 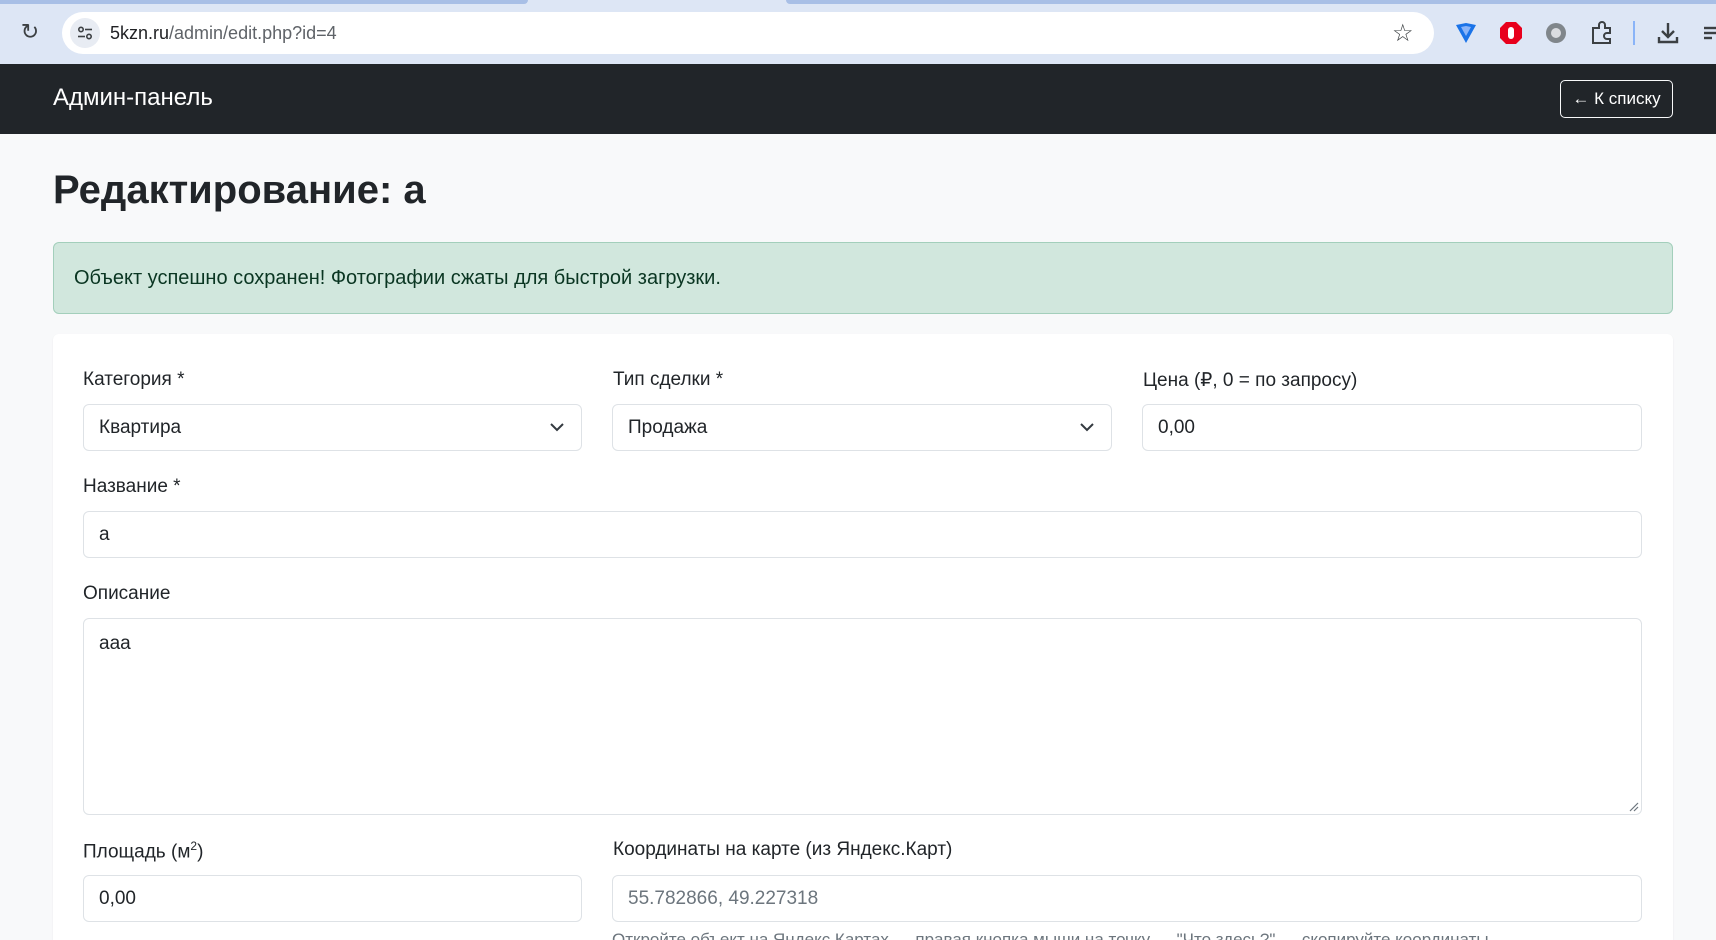 What do you see at coordinates (134, 379) in the screenshot?
I see `category-label: Категория *` at bounding box center [134, 379].